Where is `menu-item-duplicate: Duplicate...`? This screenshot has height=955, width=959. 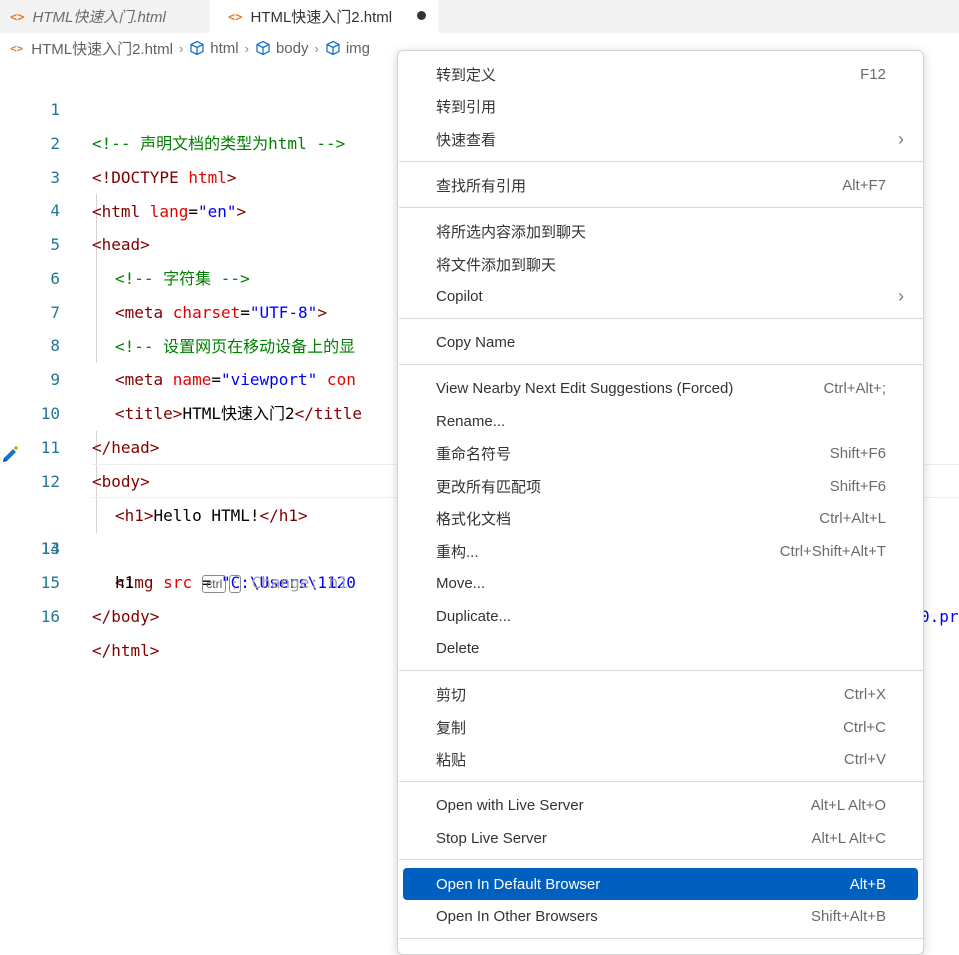
menu-item-duplicate: Duplicate... is located at coordinates (660, 616).